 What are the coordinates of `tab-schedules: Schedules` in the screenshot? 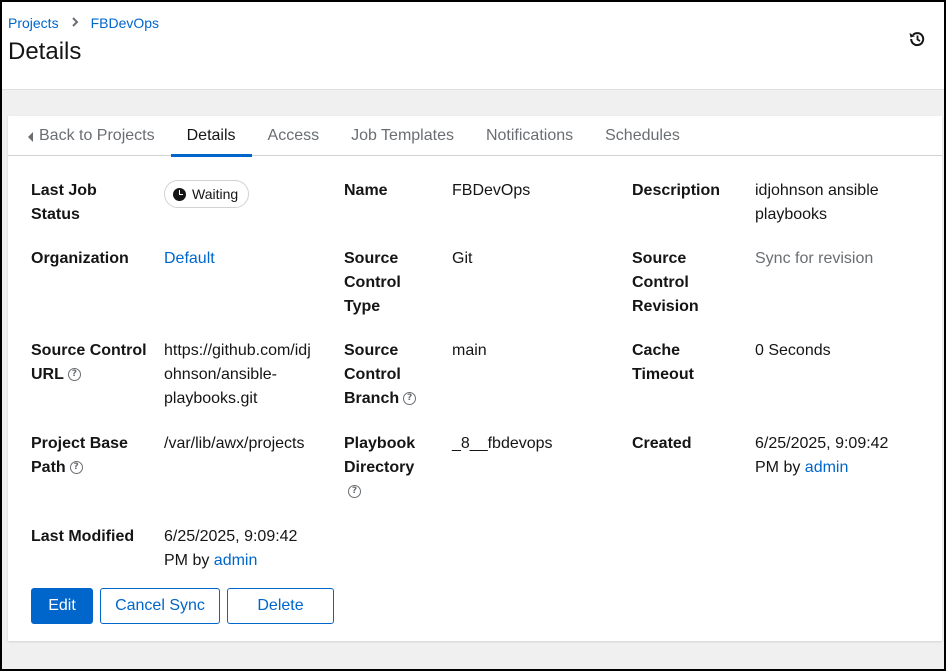 It's located at (642, 136).